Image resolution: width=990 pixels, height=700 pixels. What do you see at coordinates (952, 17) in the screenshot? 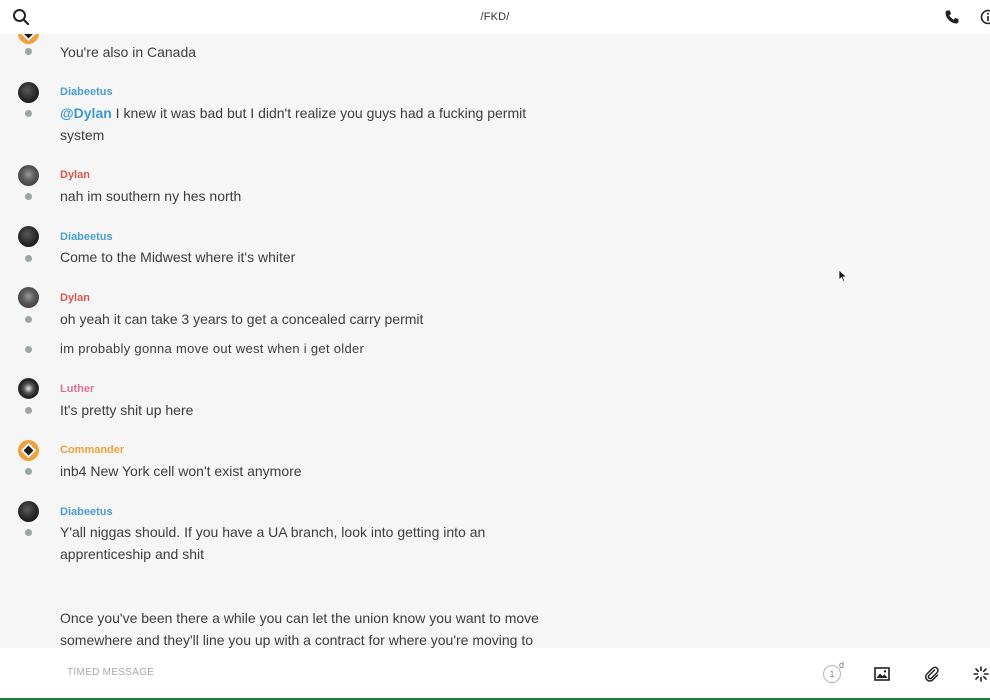
I see `phone-icon` at bounding box center [952, 17].